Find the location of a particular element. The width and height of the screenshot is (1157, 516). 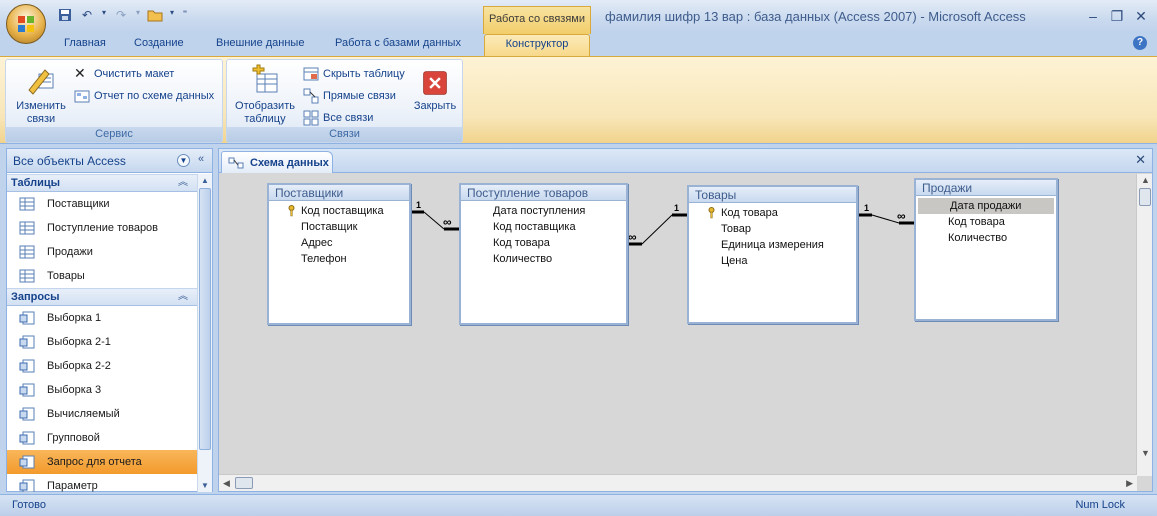

direct-links-icon is located at coordinates (311, 96).